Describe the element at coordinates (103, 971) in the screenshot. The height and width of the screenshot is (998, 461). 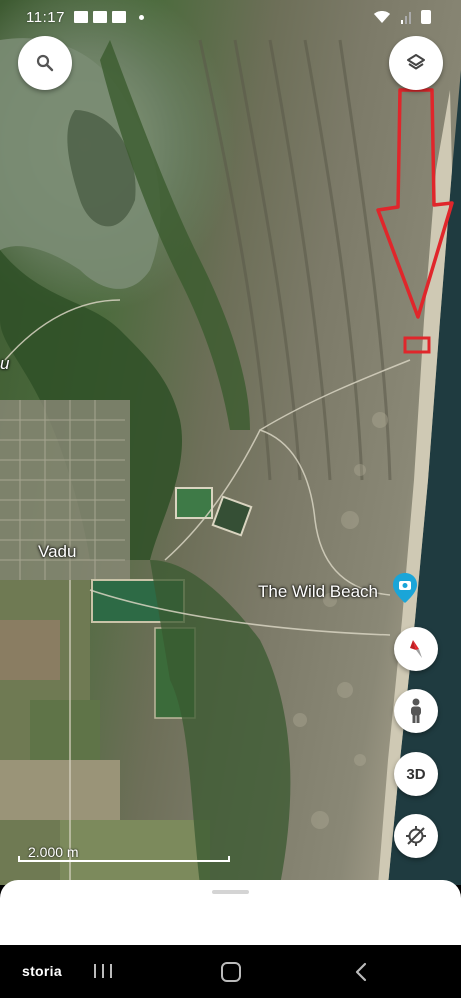
I see `recents-icon` at that location.